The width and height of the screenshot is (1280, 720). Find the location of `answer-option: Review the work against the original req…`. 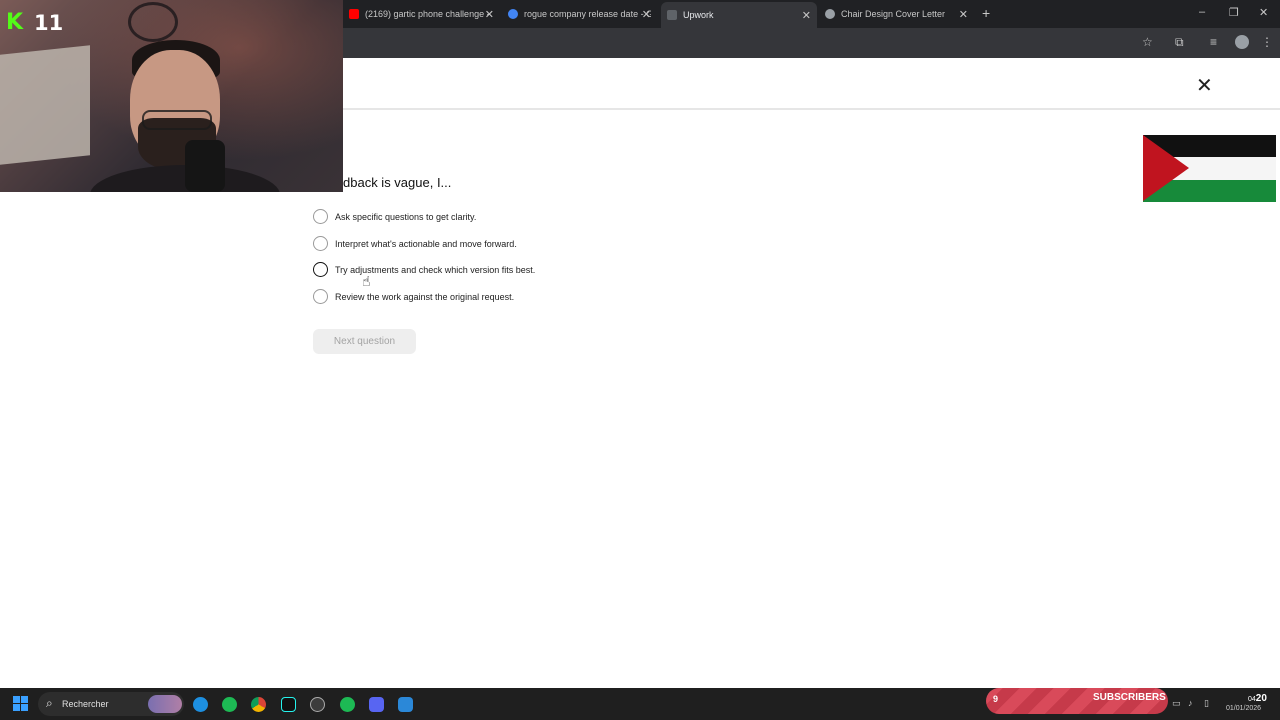

answer-option: Review the work against the original req… is located at coordinates (413, 296).